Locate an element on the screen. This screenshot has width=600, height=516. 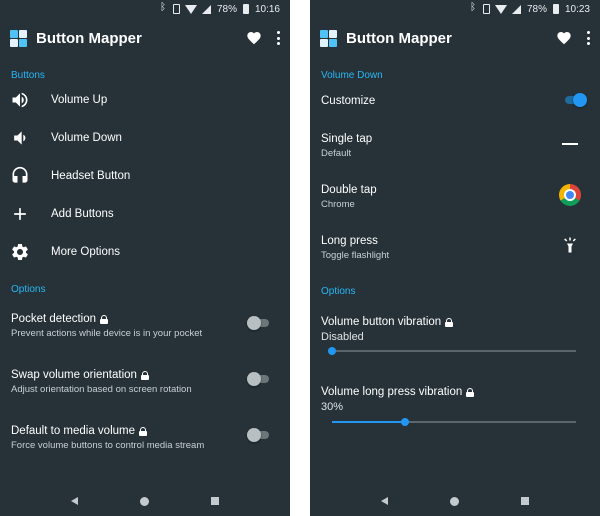
slider-row-volume-button-vibration: Volume button vibration Disabled is located at coordinates (455, 329).